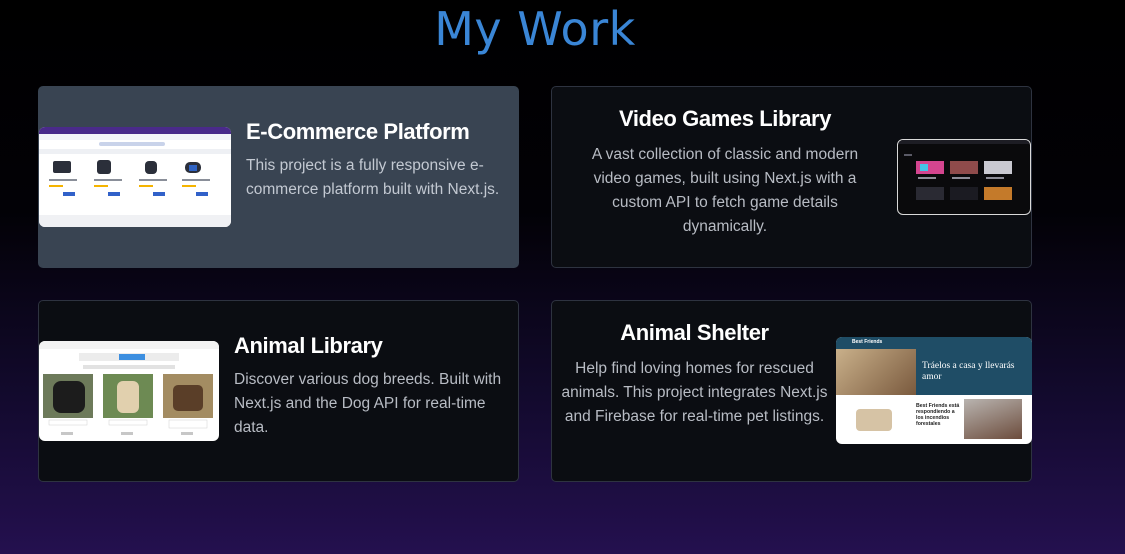  Describe the element at coordinates (964, 177) in the screenshot. I see `games-screenshot` at that location.